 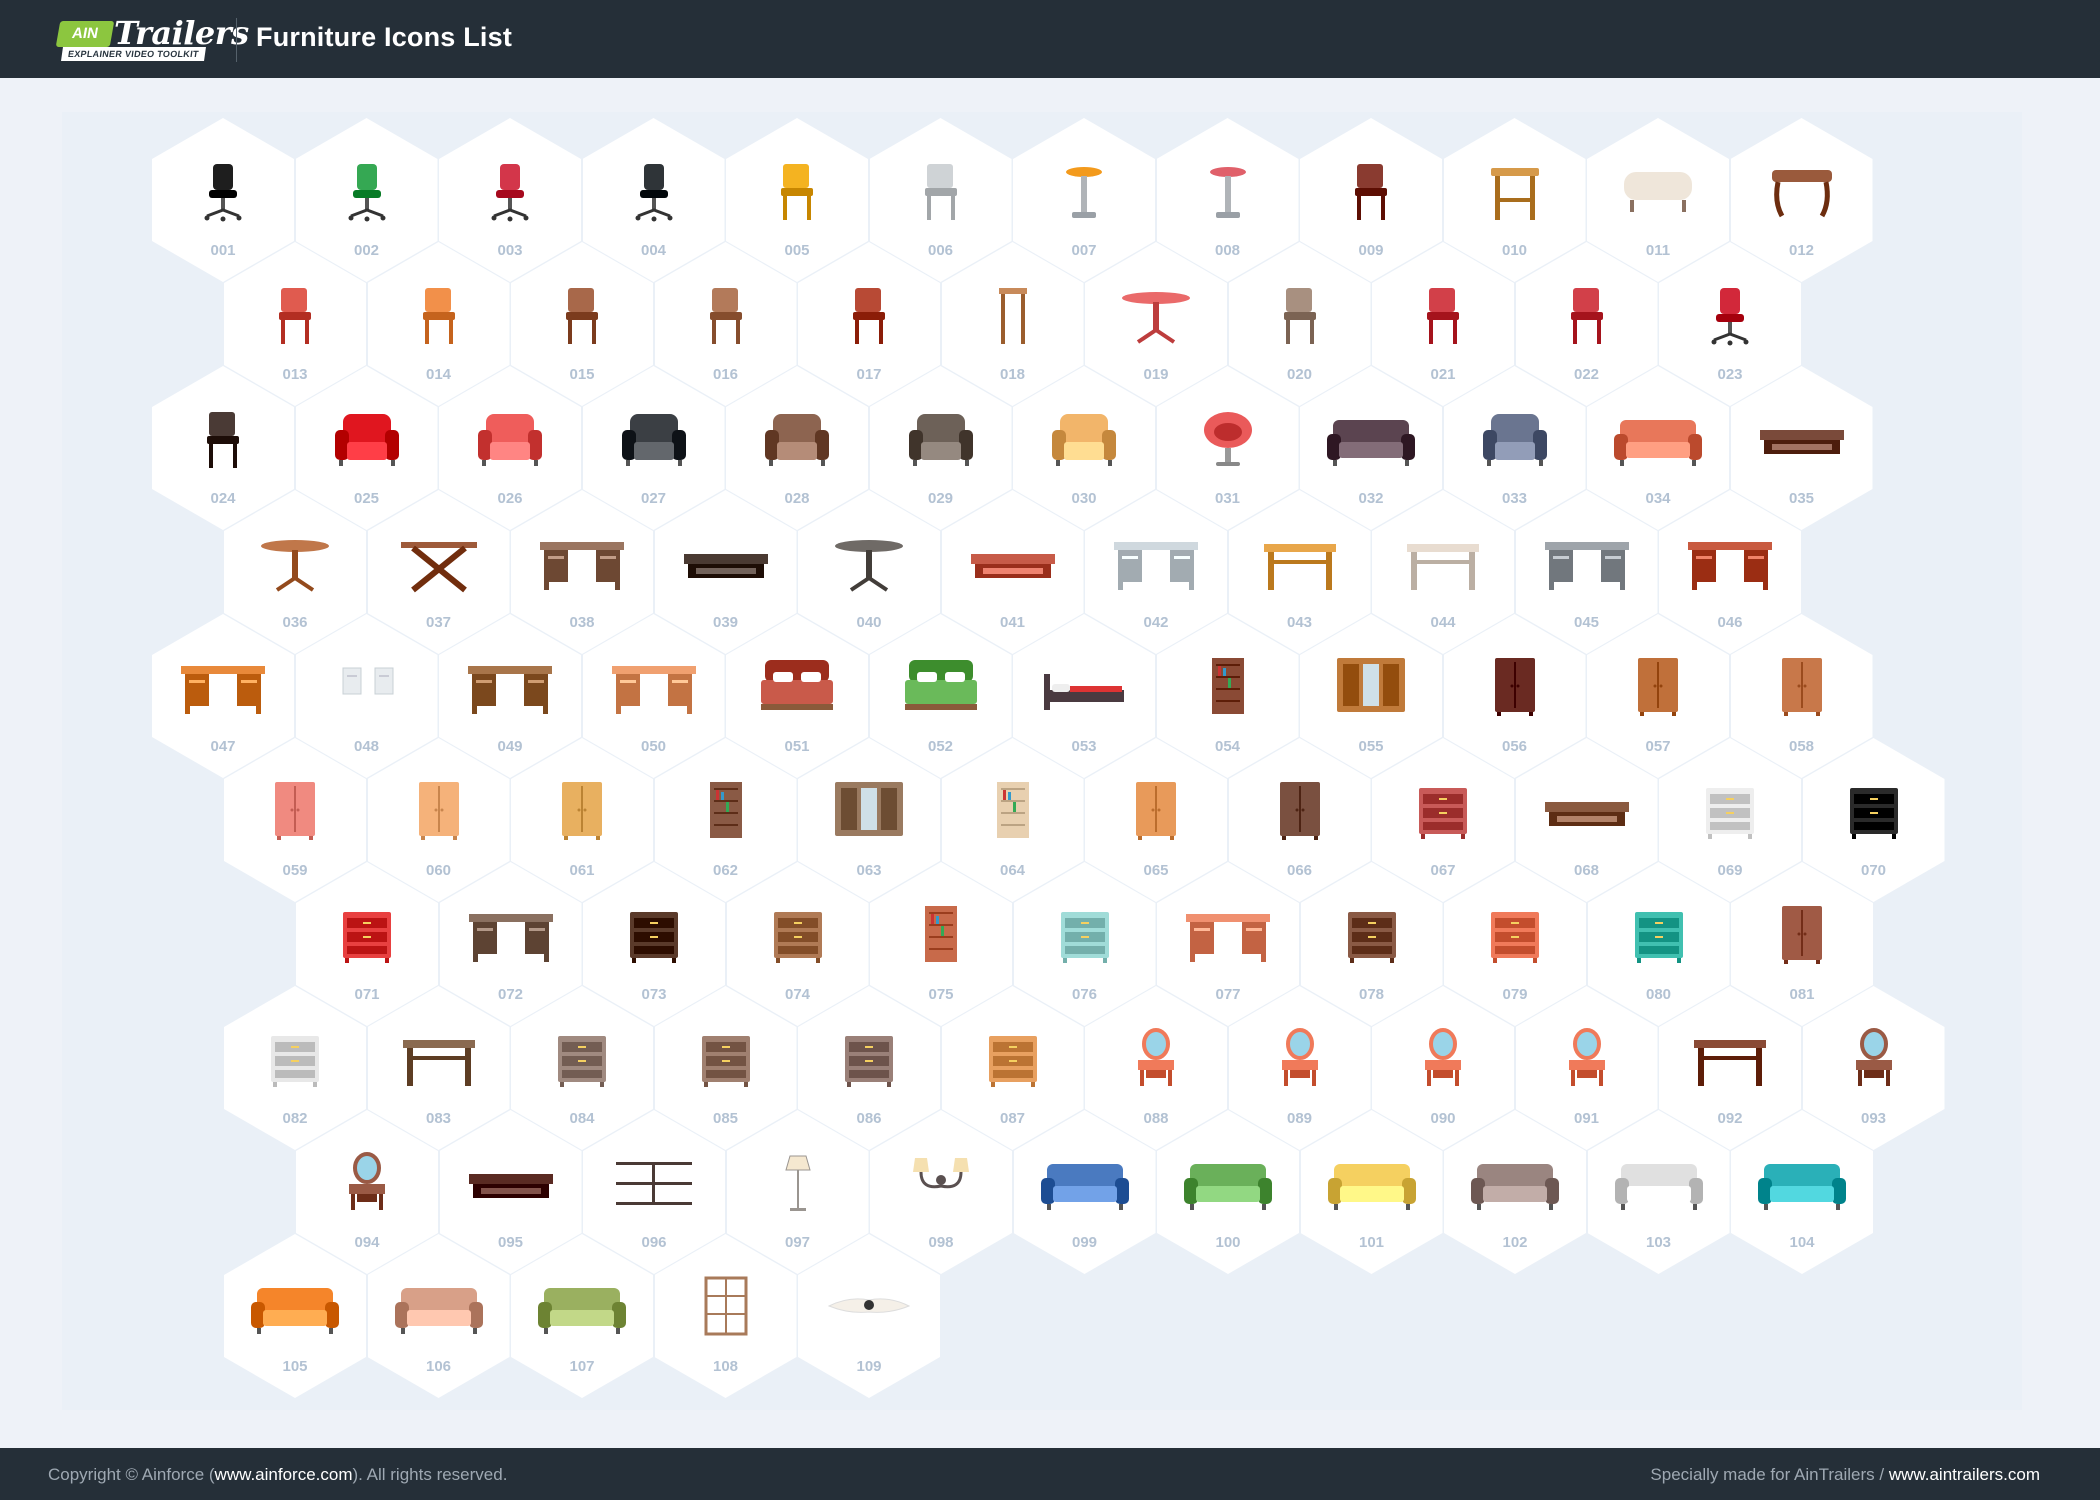 What do you see at coordinates (439, 1059) in the screenshot?
I see `console-table-icon` at bounding box center [439, 1059].